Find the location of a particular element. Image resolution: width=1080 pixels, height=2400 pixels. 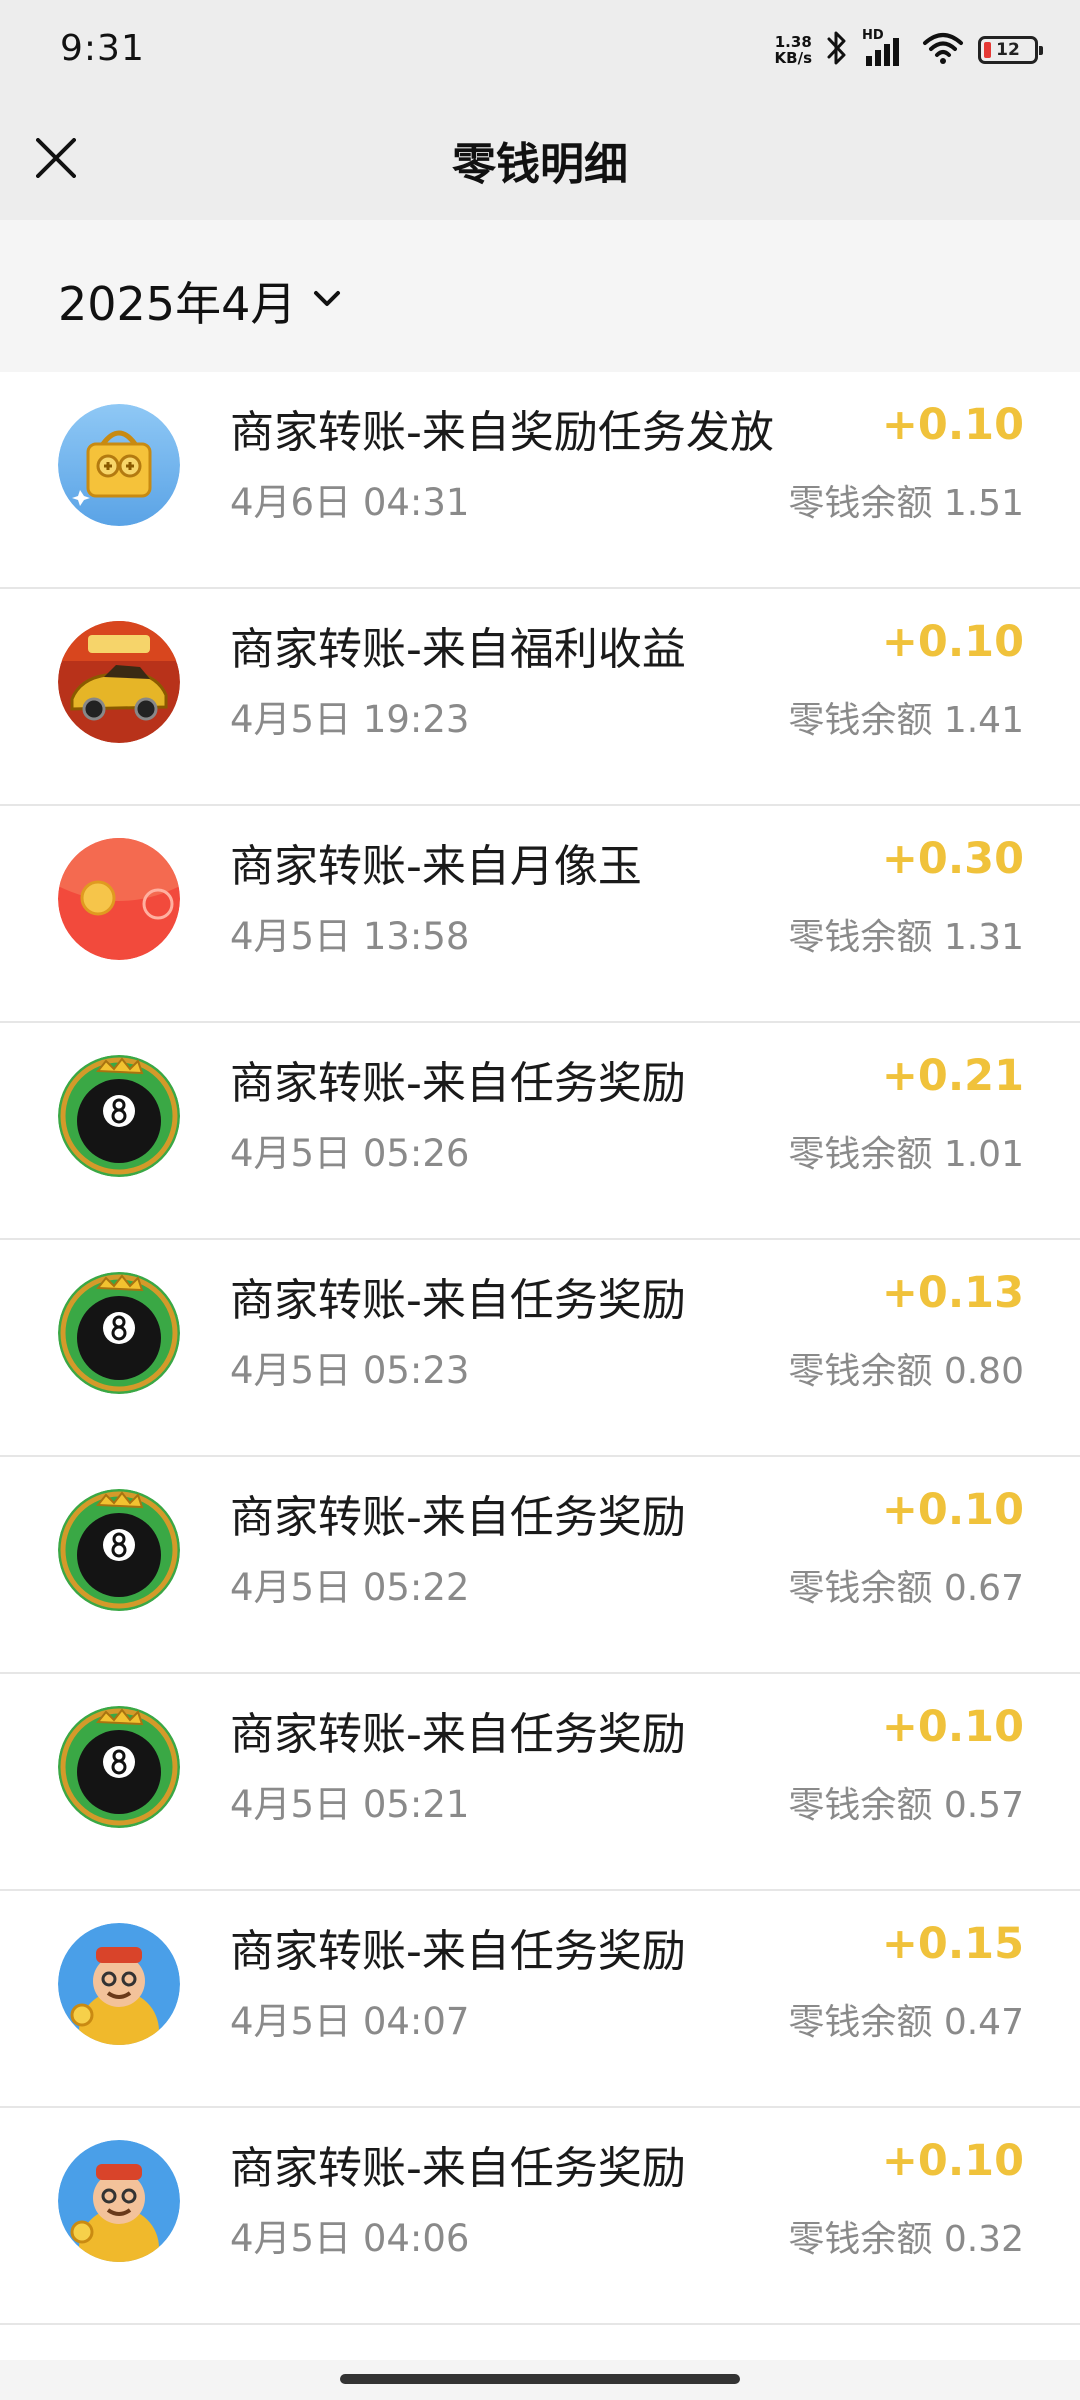

bottom-navigation-bar is located at coordinates (540, 2380).